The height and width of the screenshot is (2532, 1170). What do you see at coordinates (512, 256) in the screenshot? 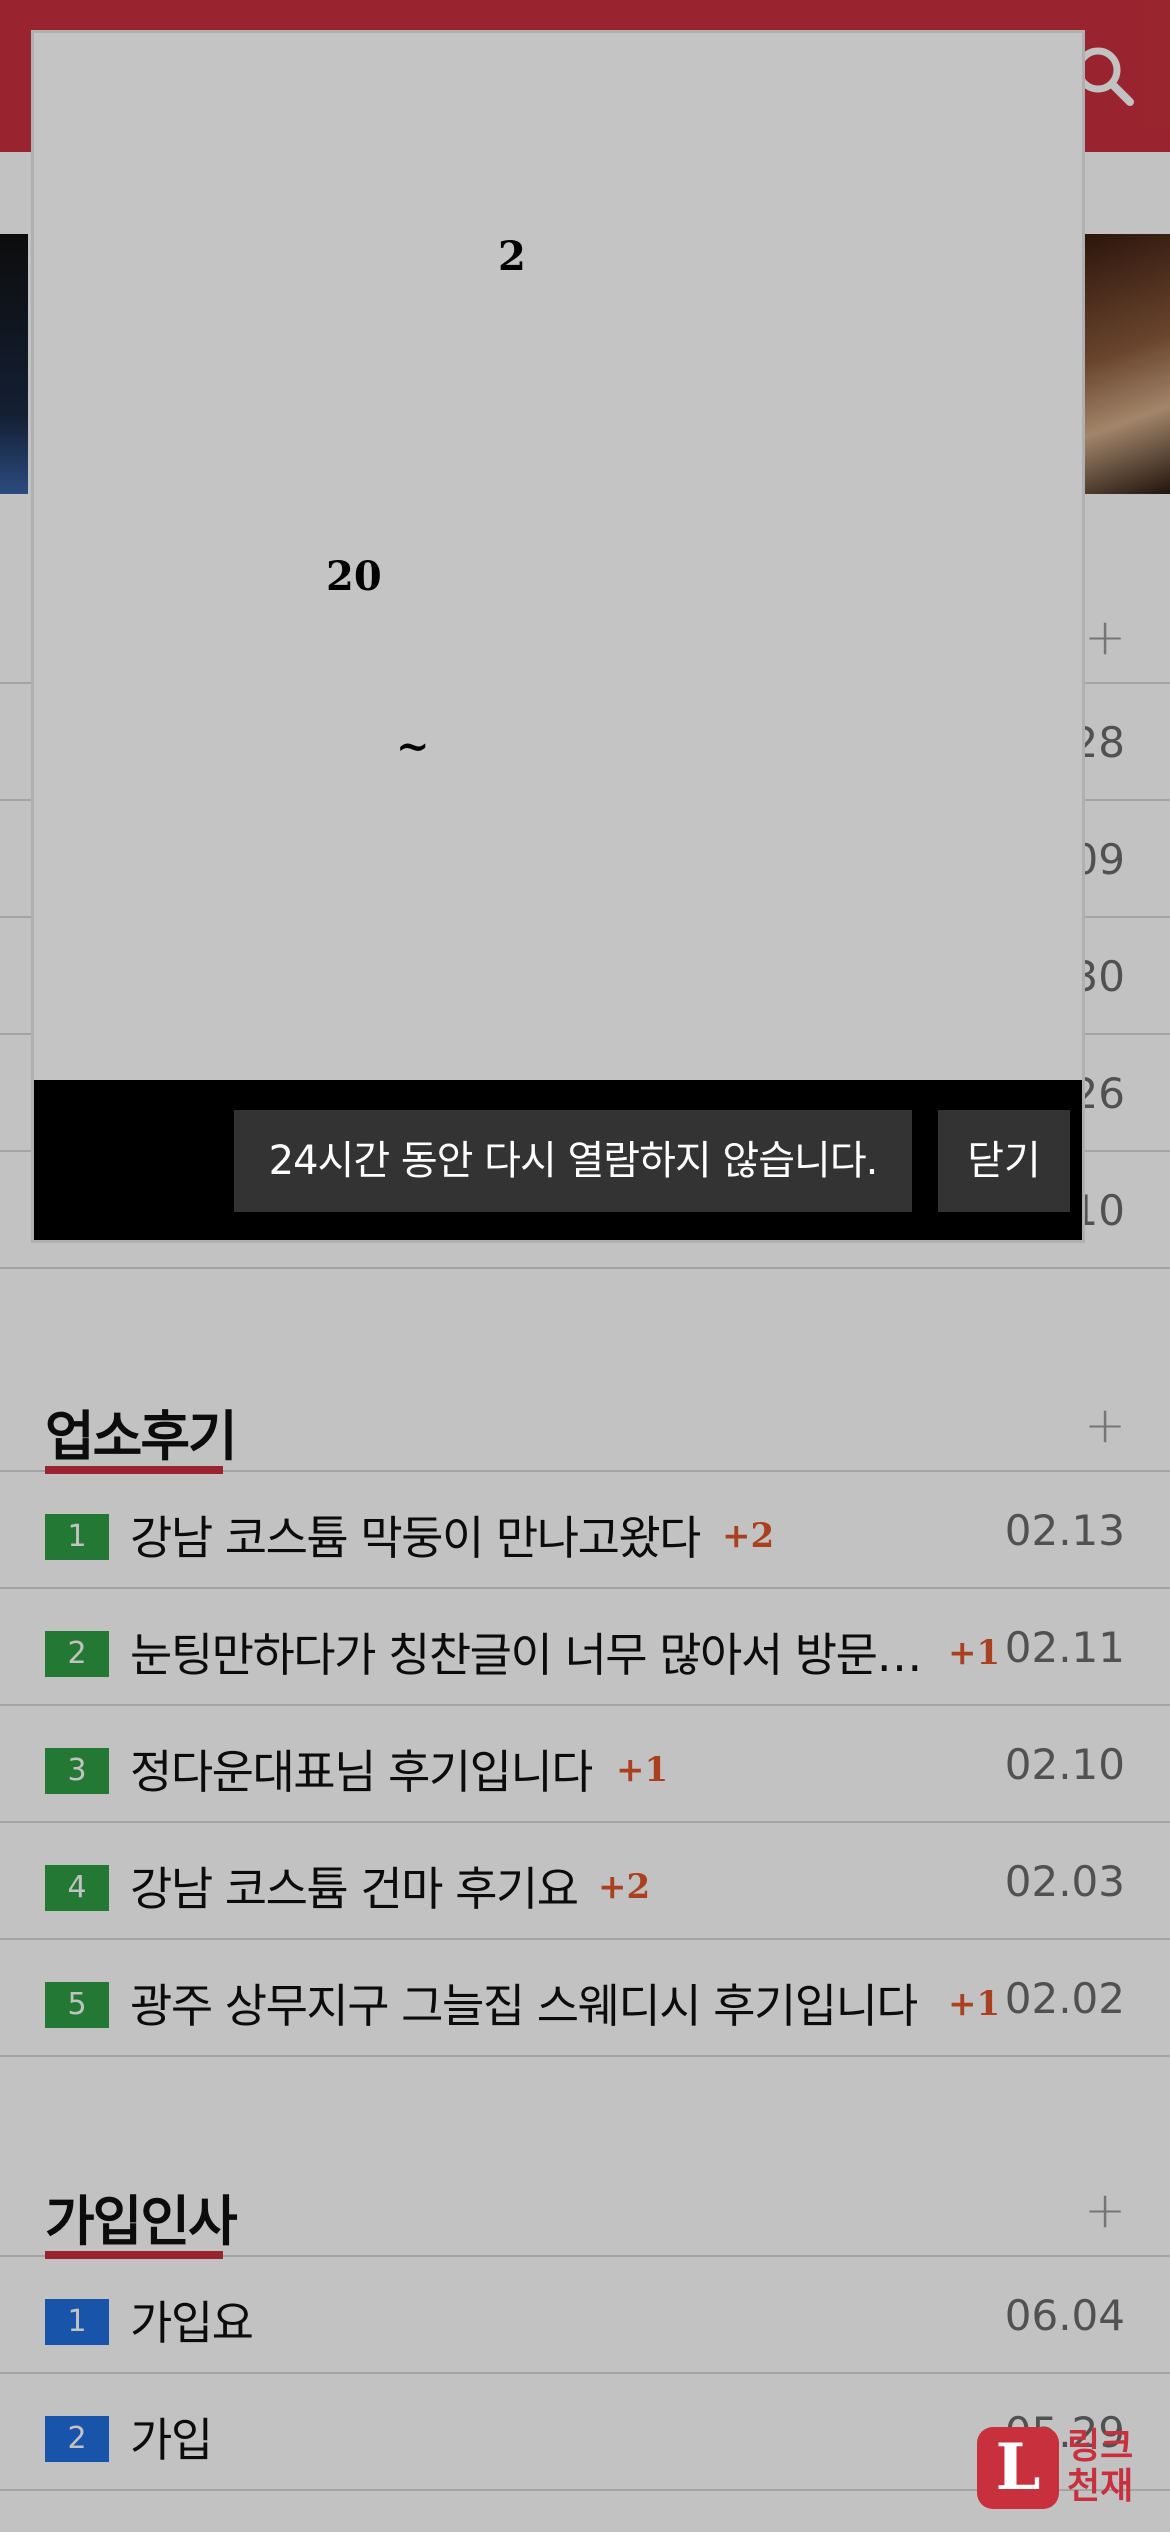
I see `popup-text-line: 2` at bounding box center [512, 256].